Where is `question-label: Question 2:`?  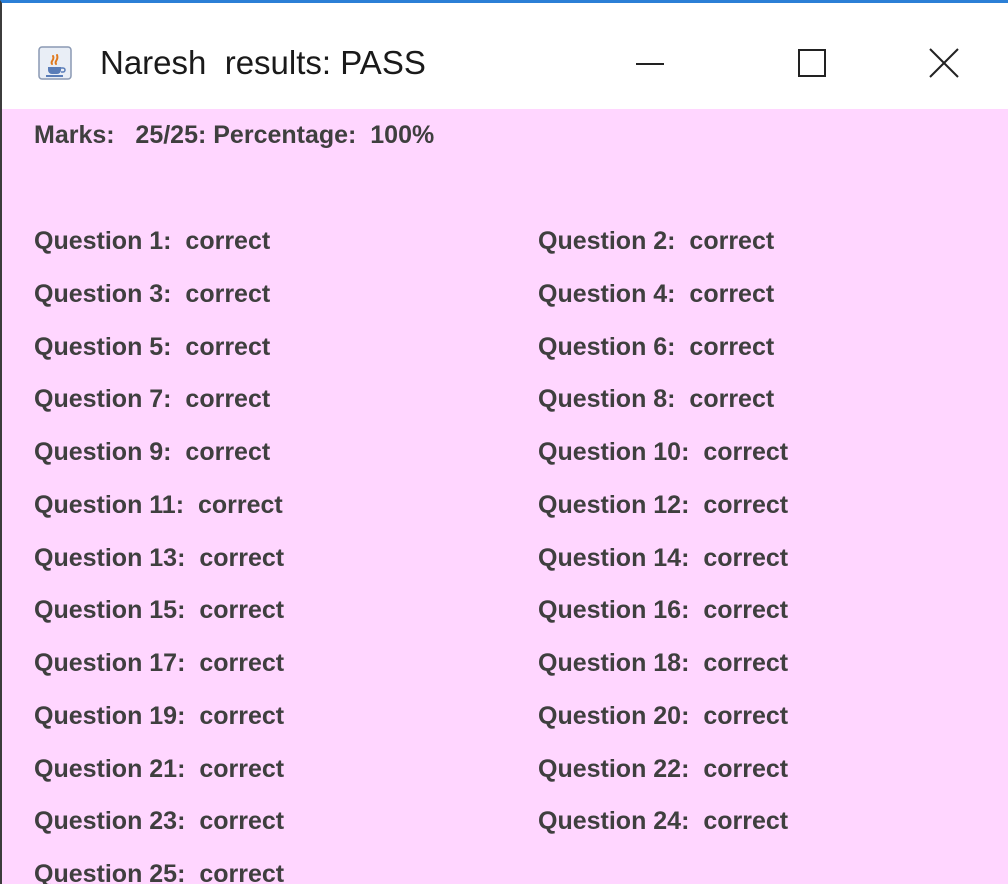
question-label: Question 2: is located at coordinates (607, 241).